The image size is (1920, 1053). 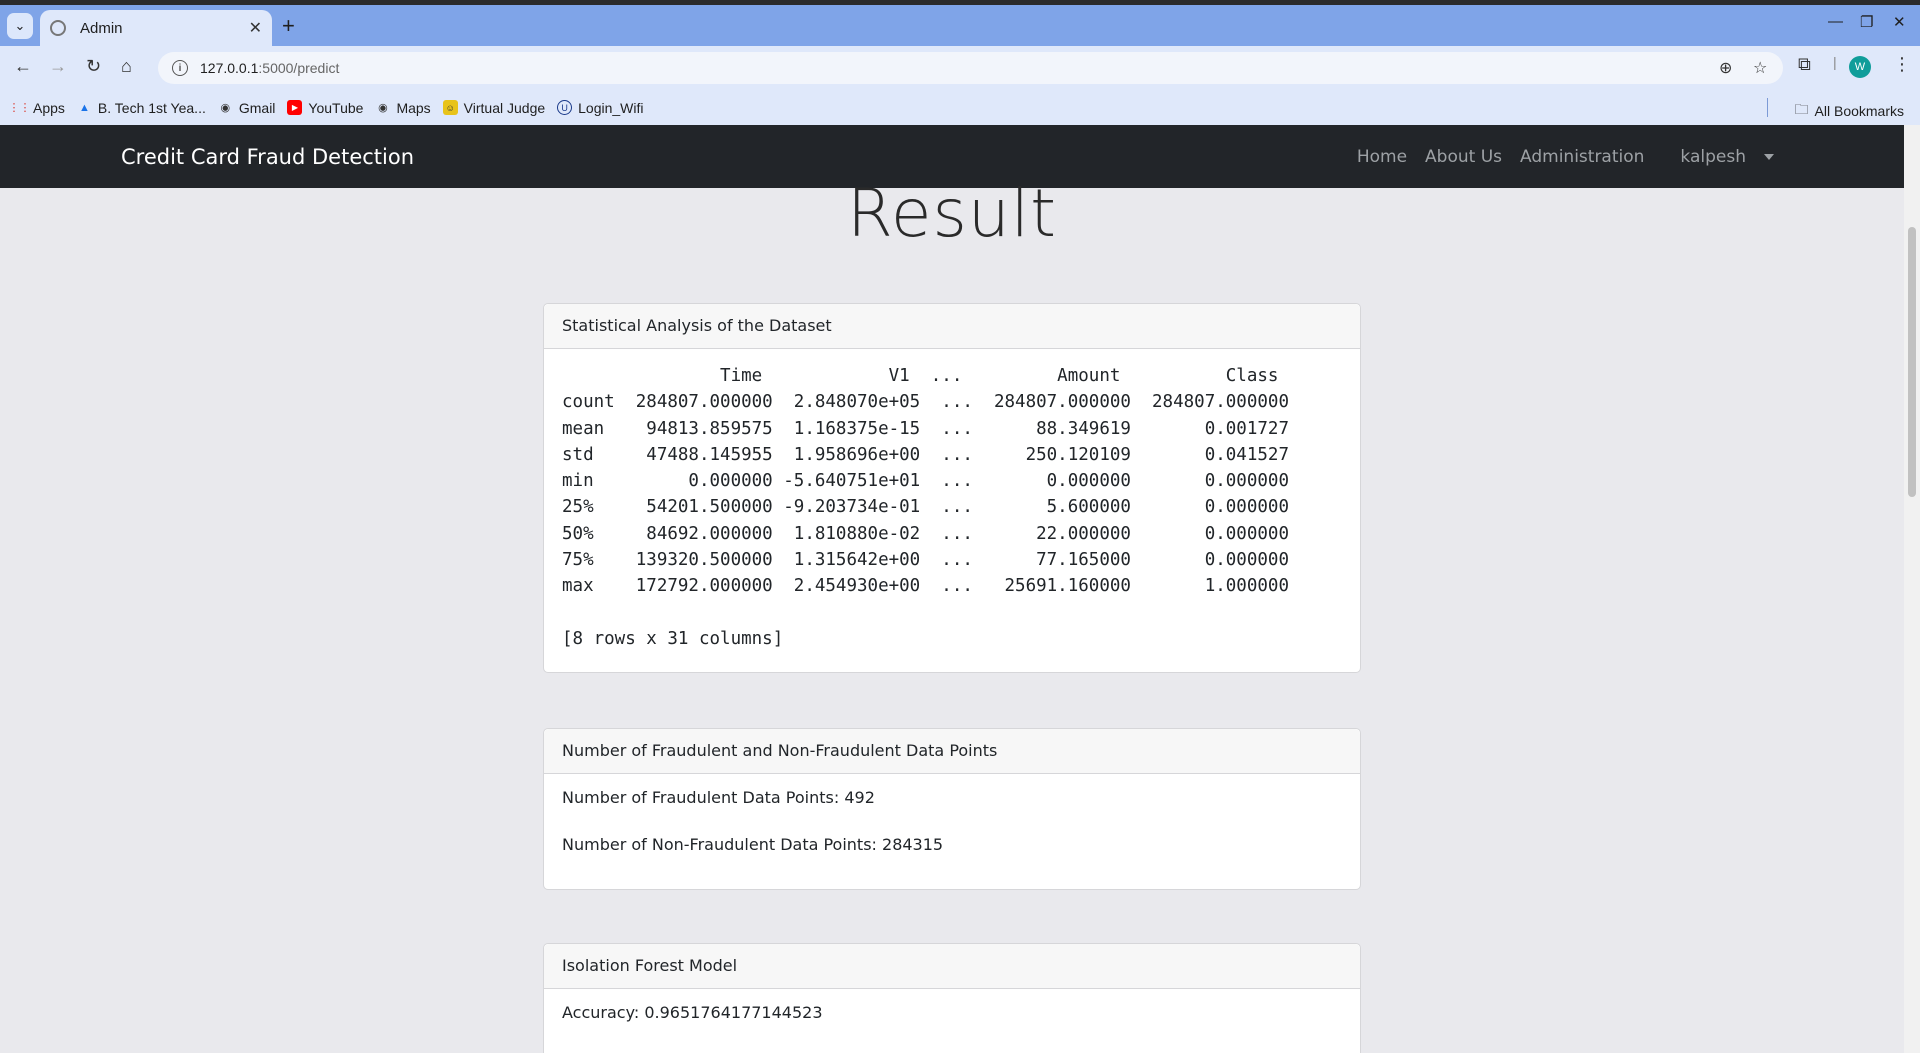 I want to click on isolation-card-body: Accuracy: 0.9651764177144523, so click(x=952, y=1012).